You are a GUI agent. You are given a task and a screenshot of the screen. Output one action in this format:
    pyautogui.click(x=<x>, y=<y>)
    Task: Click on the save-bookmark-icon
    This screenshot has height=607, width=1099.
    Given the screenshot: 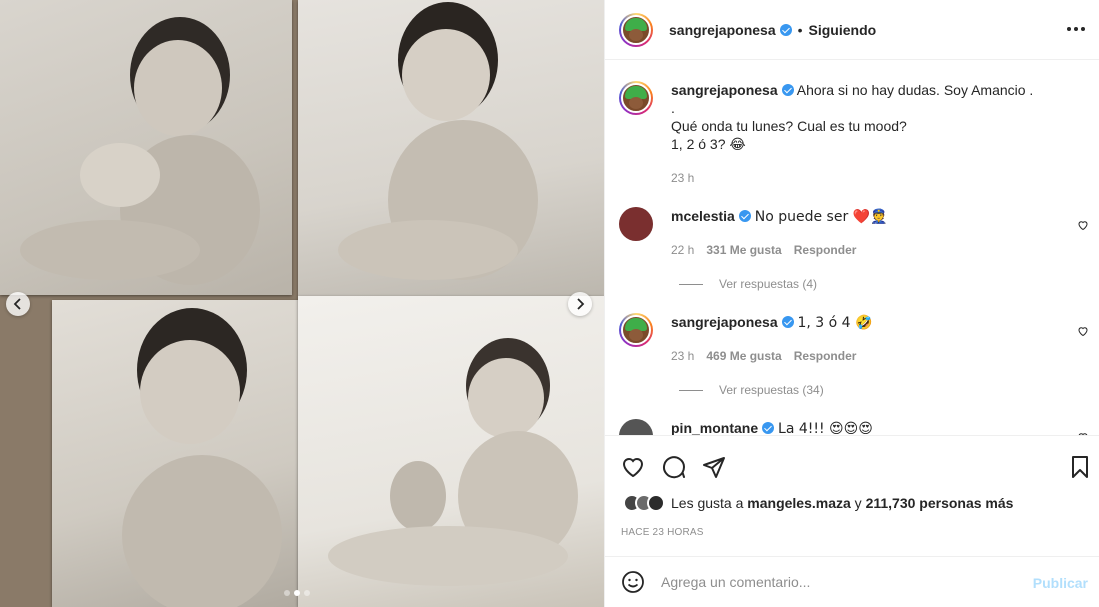 What is the action you would take?
    pyautogui.click(x=1080, y=467)
    